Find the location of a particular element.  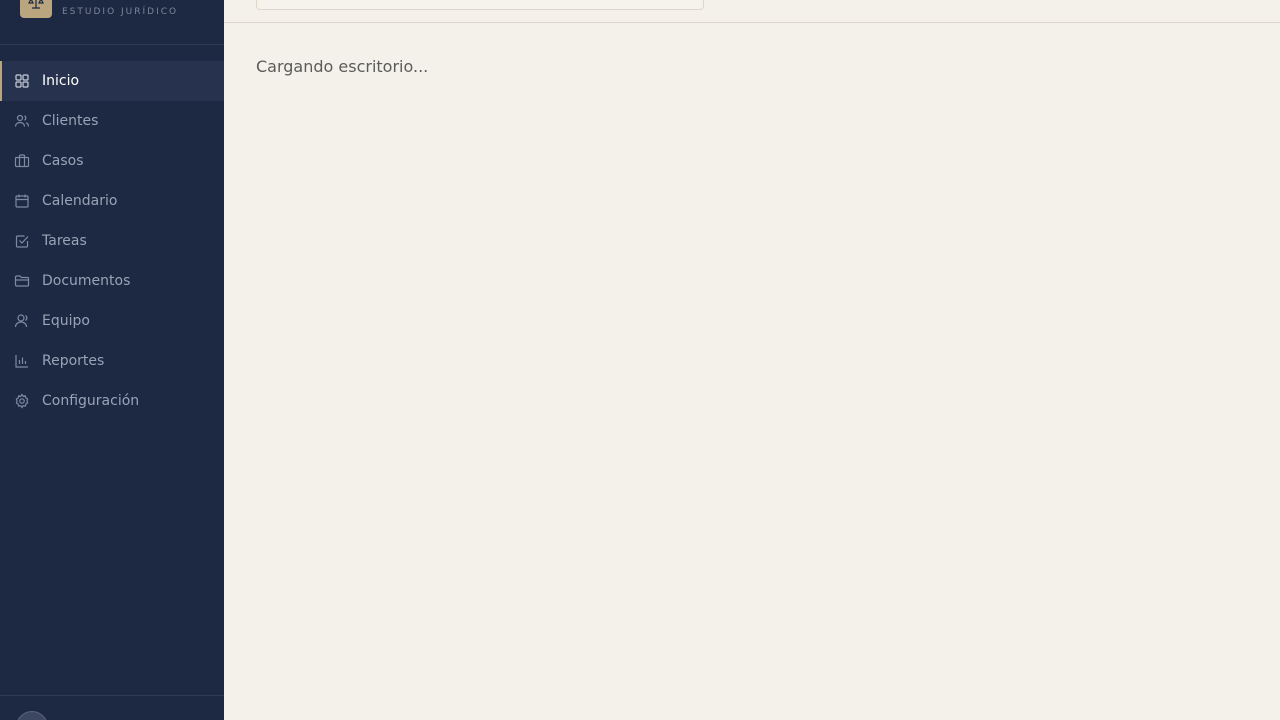

folder-icon is located at coordinates (22, 281).